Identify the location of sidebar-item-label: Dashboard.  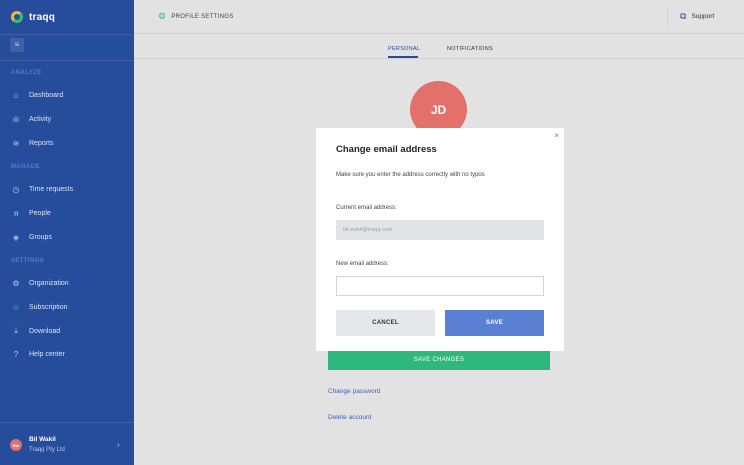
(46, 95).